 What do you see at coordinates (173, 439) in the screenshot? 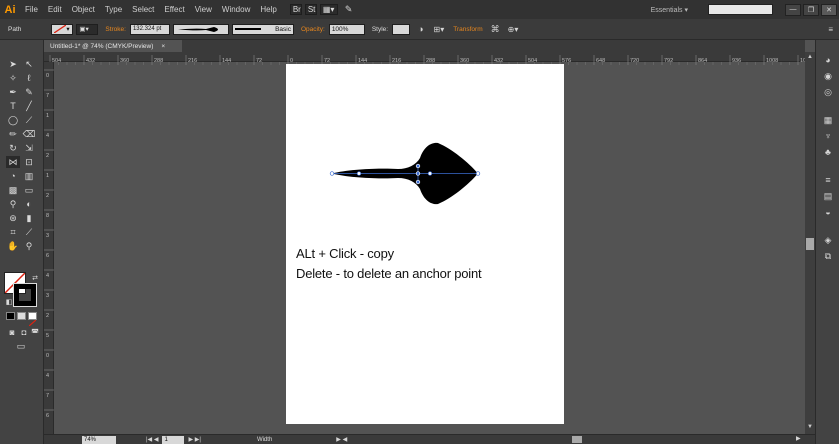
I see `artboard-number-field: 1` at bounding box center [173, 439].